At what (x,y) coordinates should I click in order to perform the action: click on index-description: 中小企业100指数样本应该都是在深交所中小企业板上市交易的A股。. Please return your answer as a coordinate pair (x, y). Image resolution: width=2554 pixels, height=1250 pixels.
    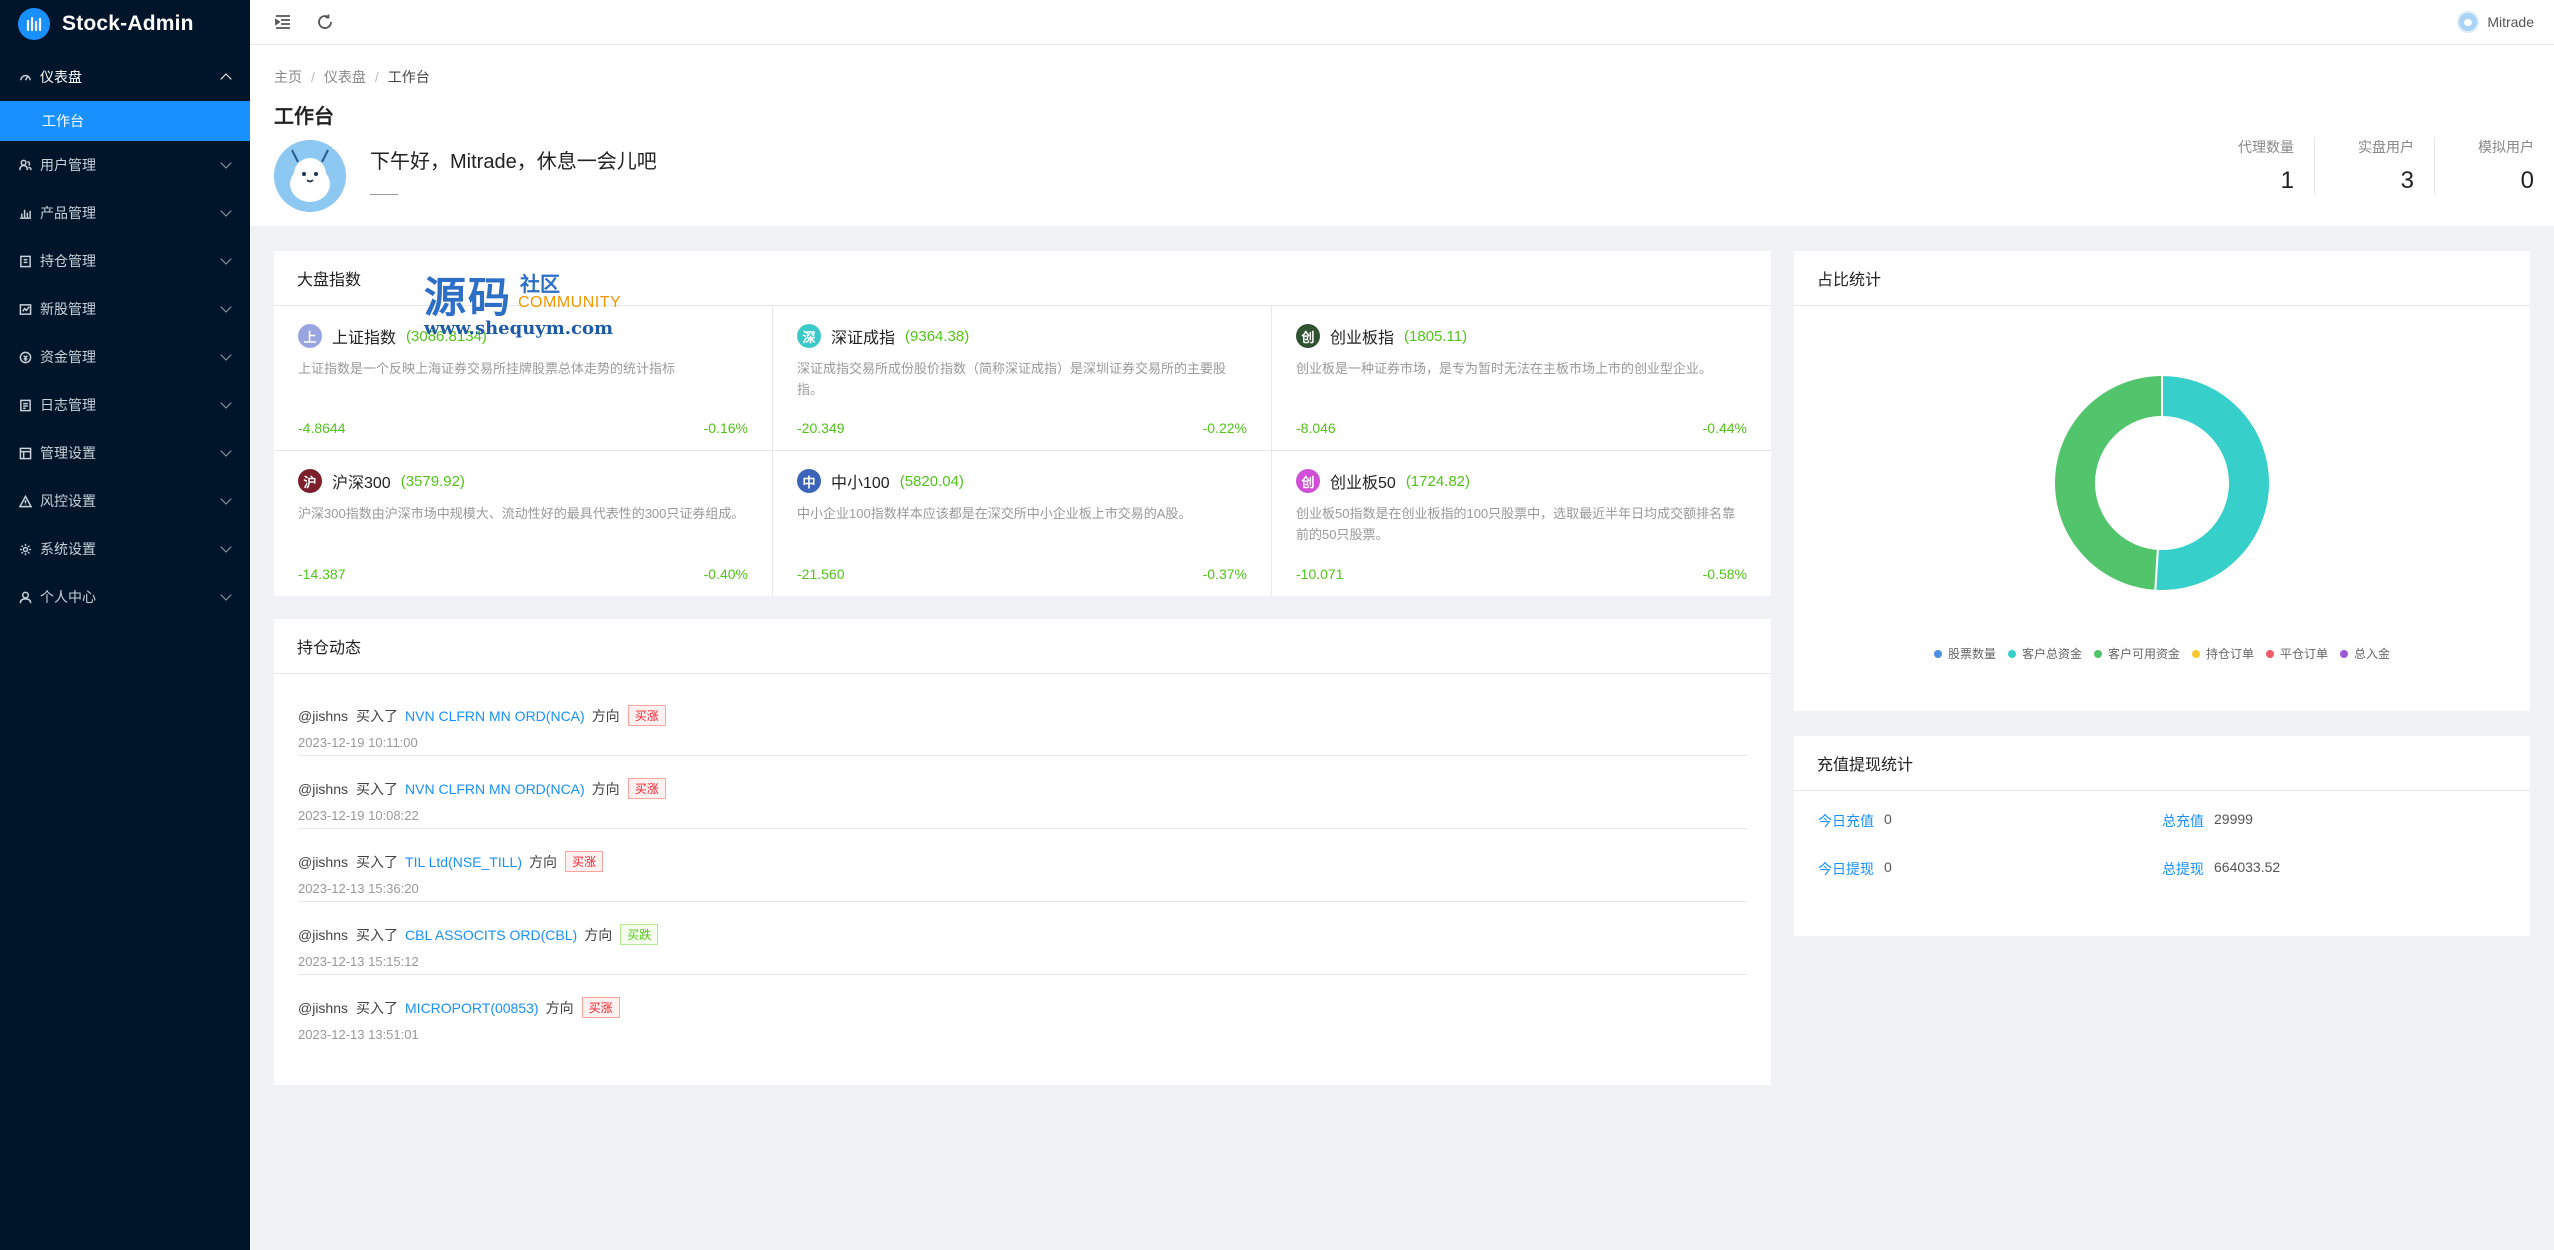
    Looking at the image, I should click on (994, 513).